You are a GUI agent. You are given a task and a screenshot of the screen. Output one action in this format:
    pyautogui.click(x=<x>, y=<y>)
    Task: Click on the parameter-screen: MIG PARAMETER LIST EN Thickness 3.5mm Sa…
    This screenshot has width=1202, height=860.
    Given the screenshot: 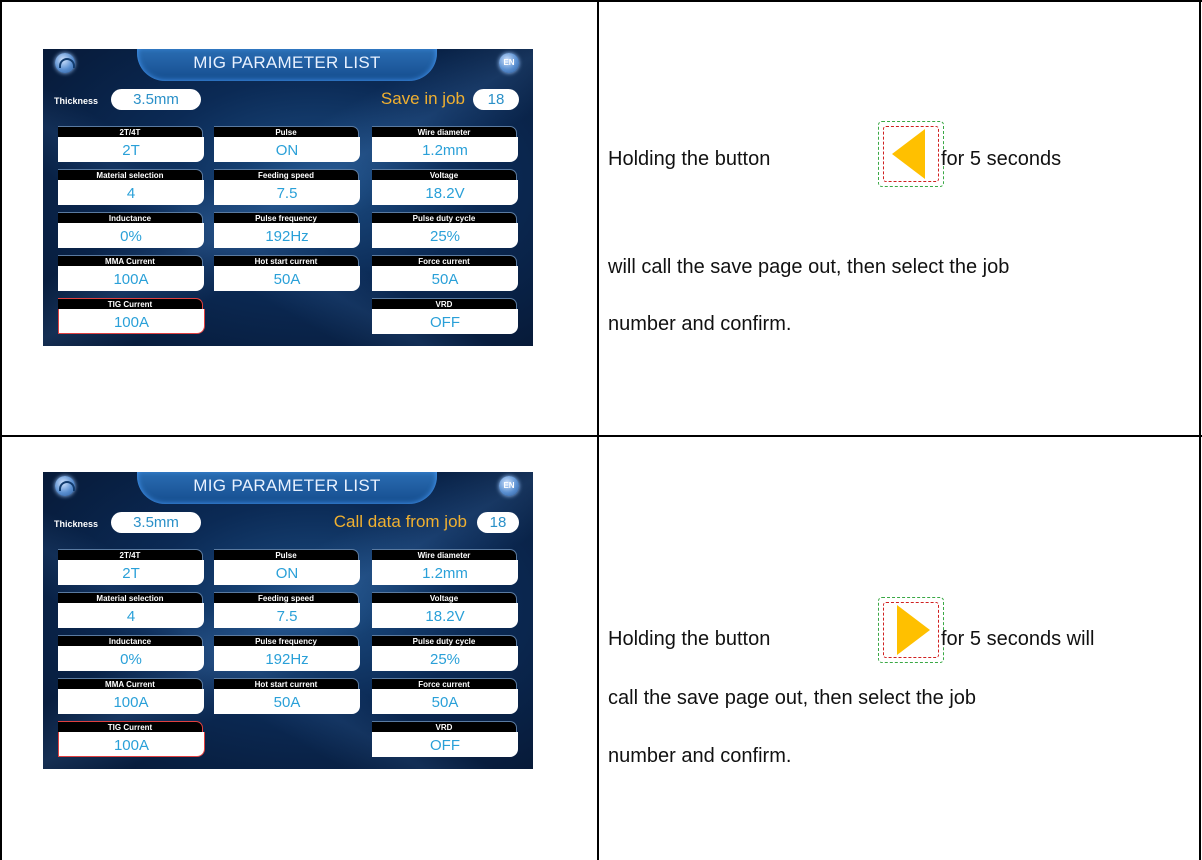 What is the action you would take?
    pyautogui.click(x=288, y=197)
    